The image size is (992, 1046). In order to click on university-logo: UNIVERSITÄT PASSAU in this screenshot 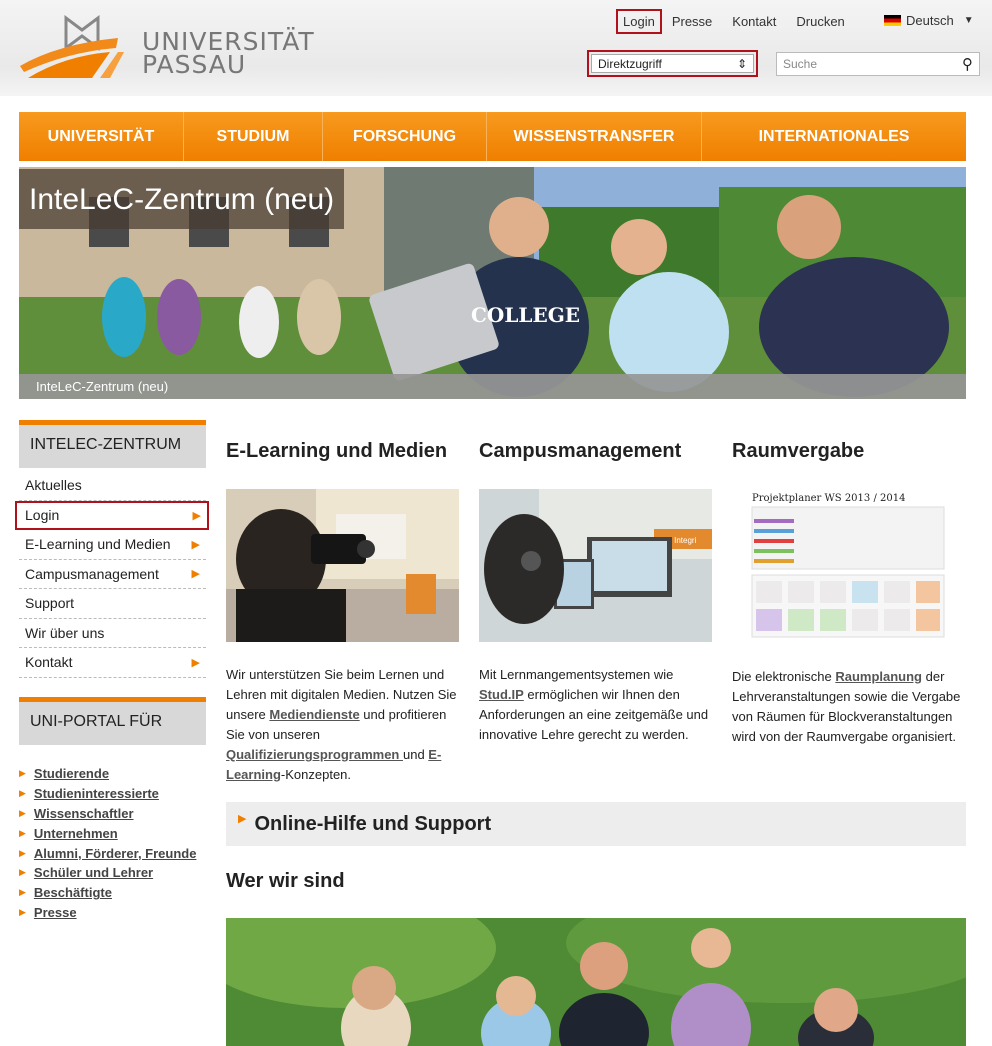, I will do `click(166, 45)`.